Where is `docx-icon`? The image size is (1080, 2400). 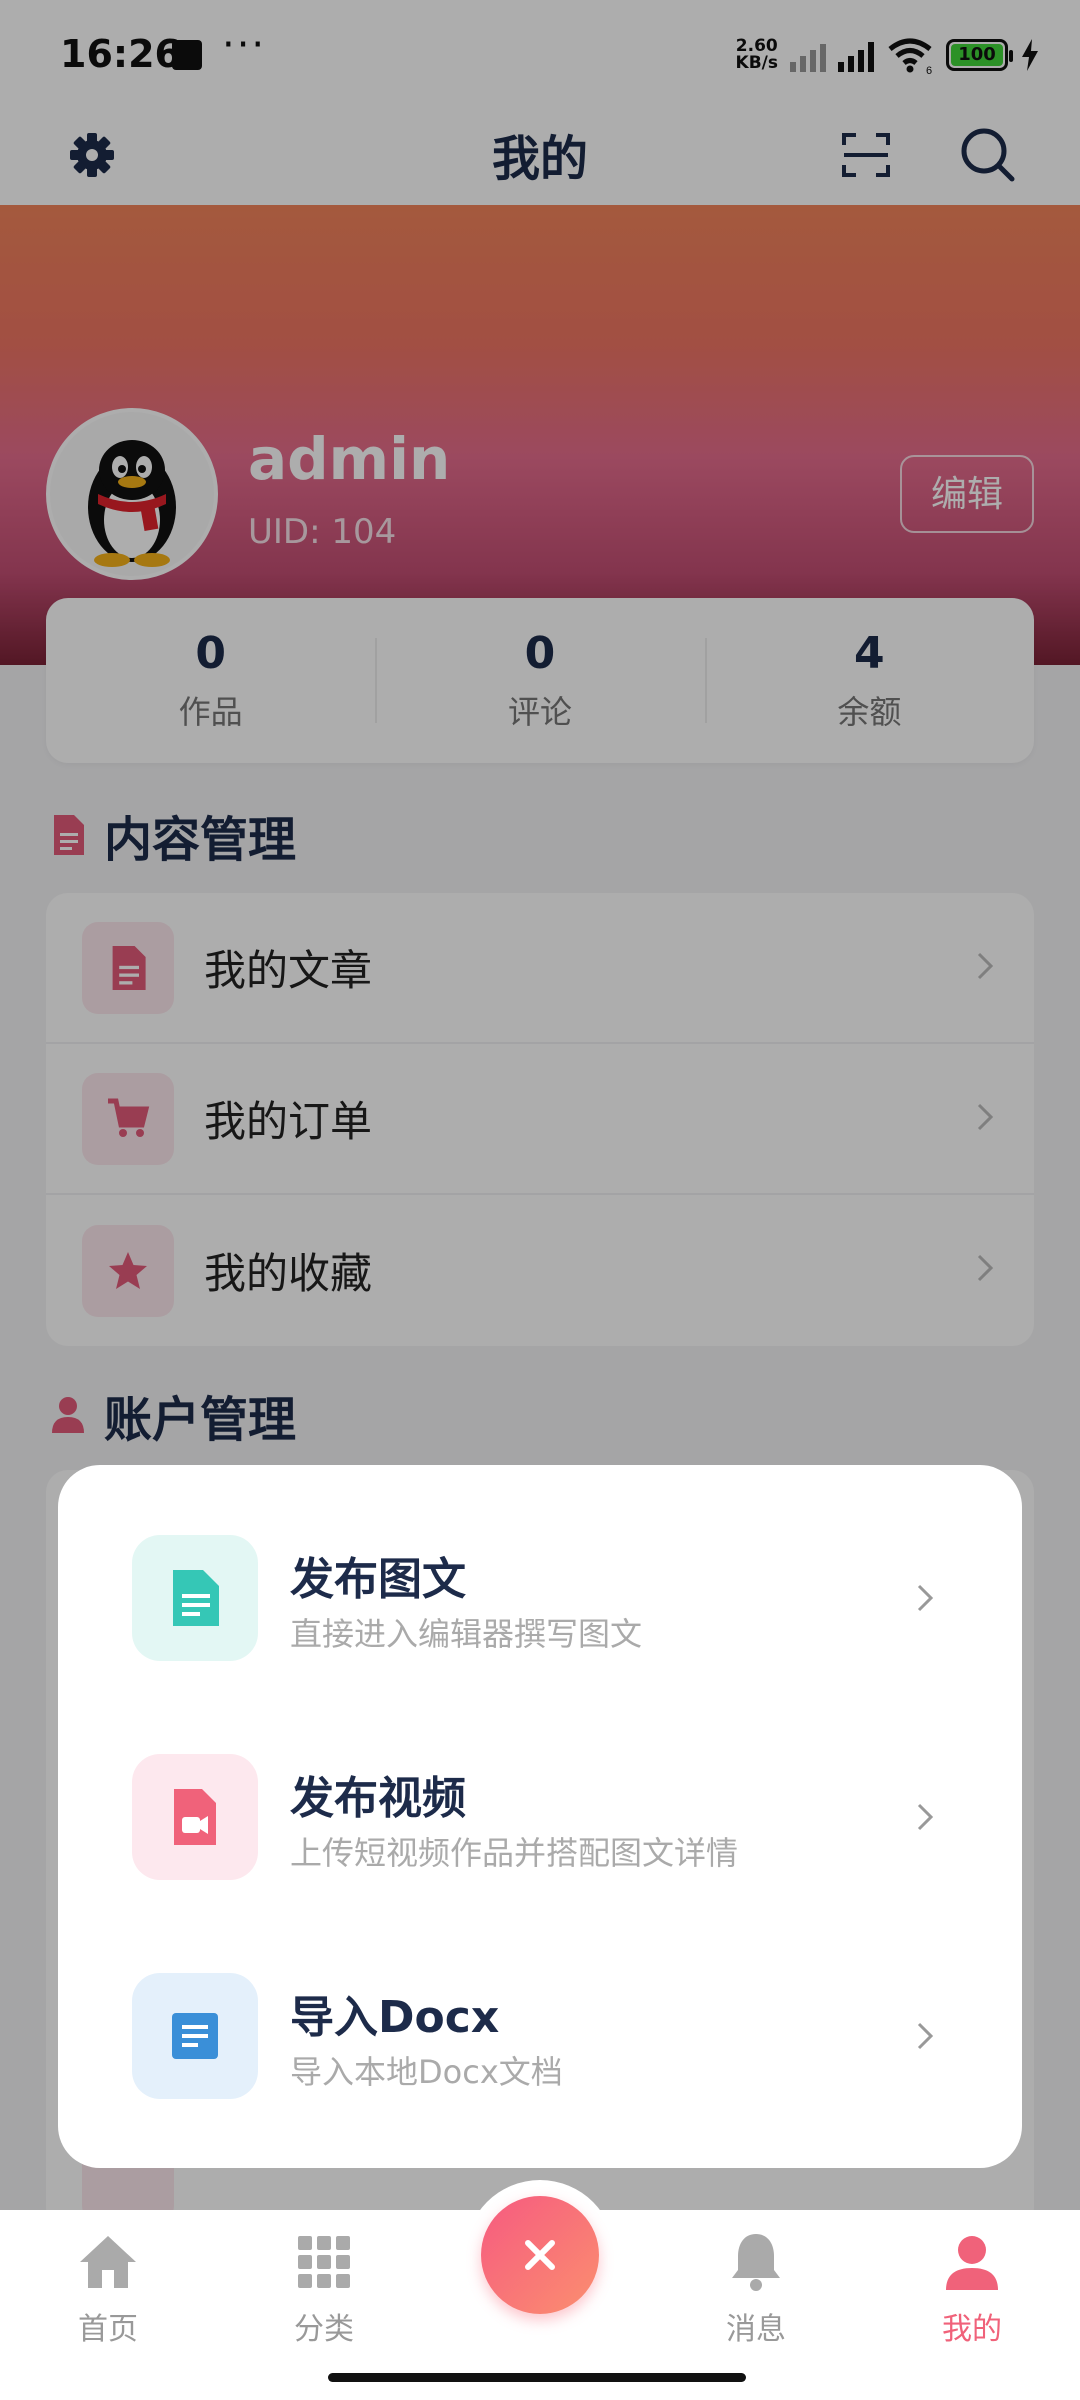 docx-icon is located at coordinates (195, 2036).